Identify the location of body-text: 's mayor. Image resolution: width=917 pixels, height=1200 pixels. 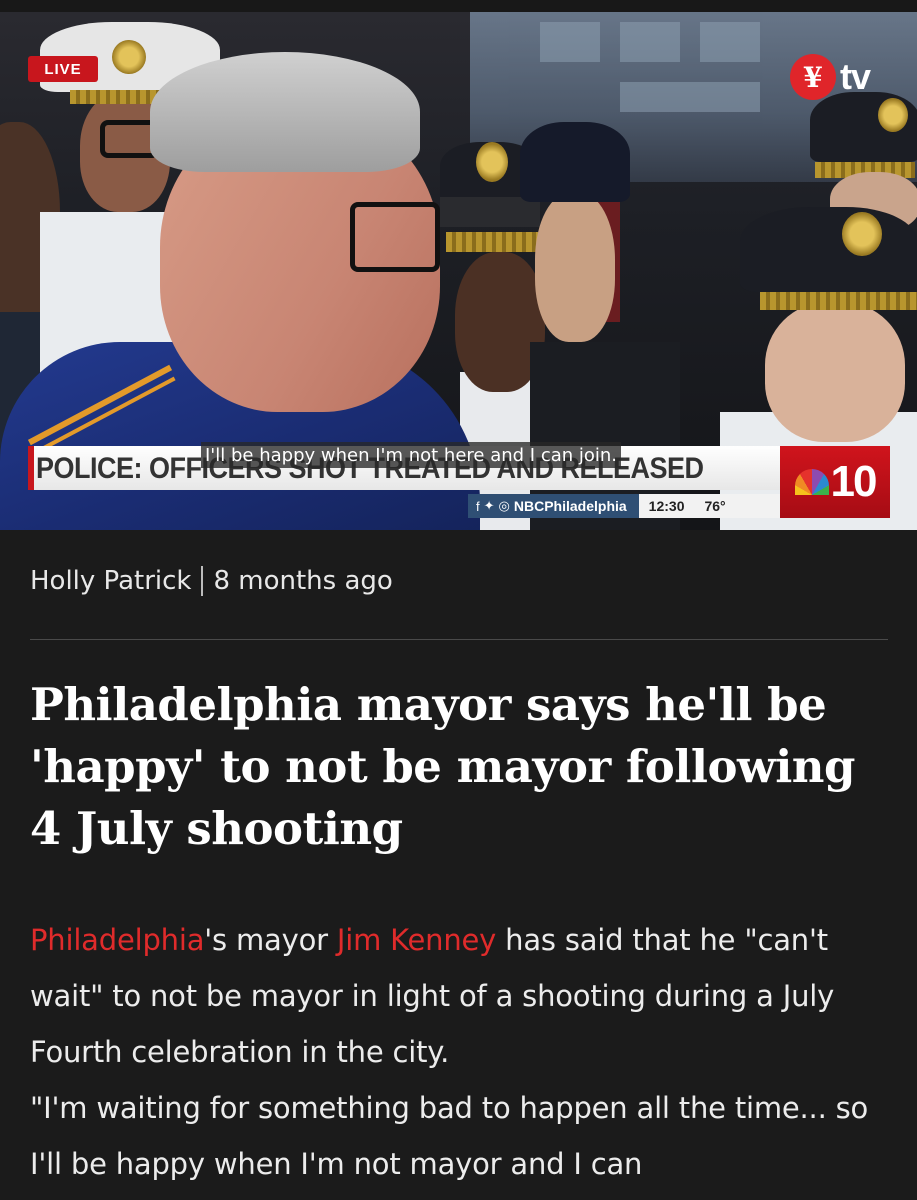
(270, 940).